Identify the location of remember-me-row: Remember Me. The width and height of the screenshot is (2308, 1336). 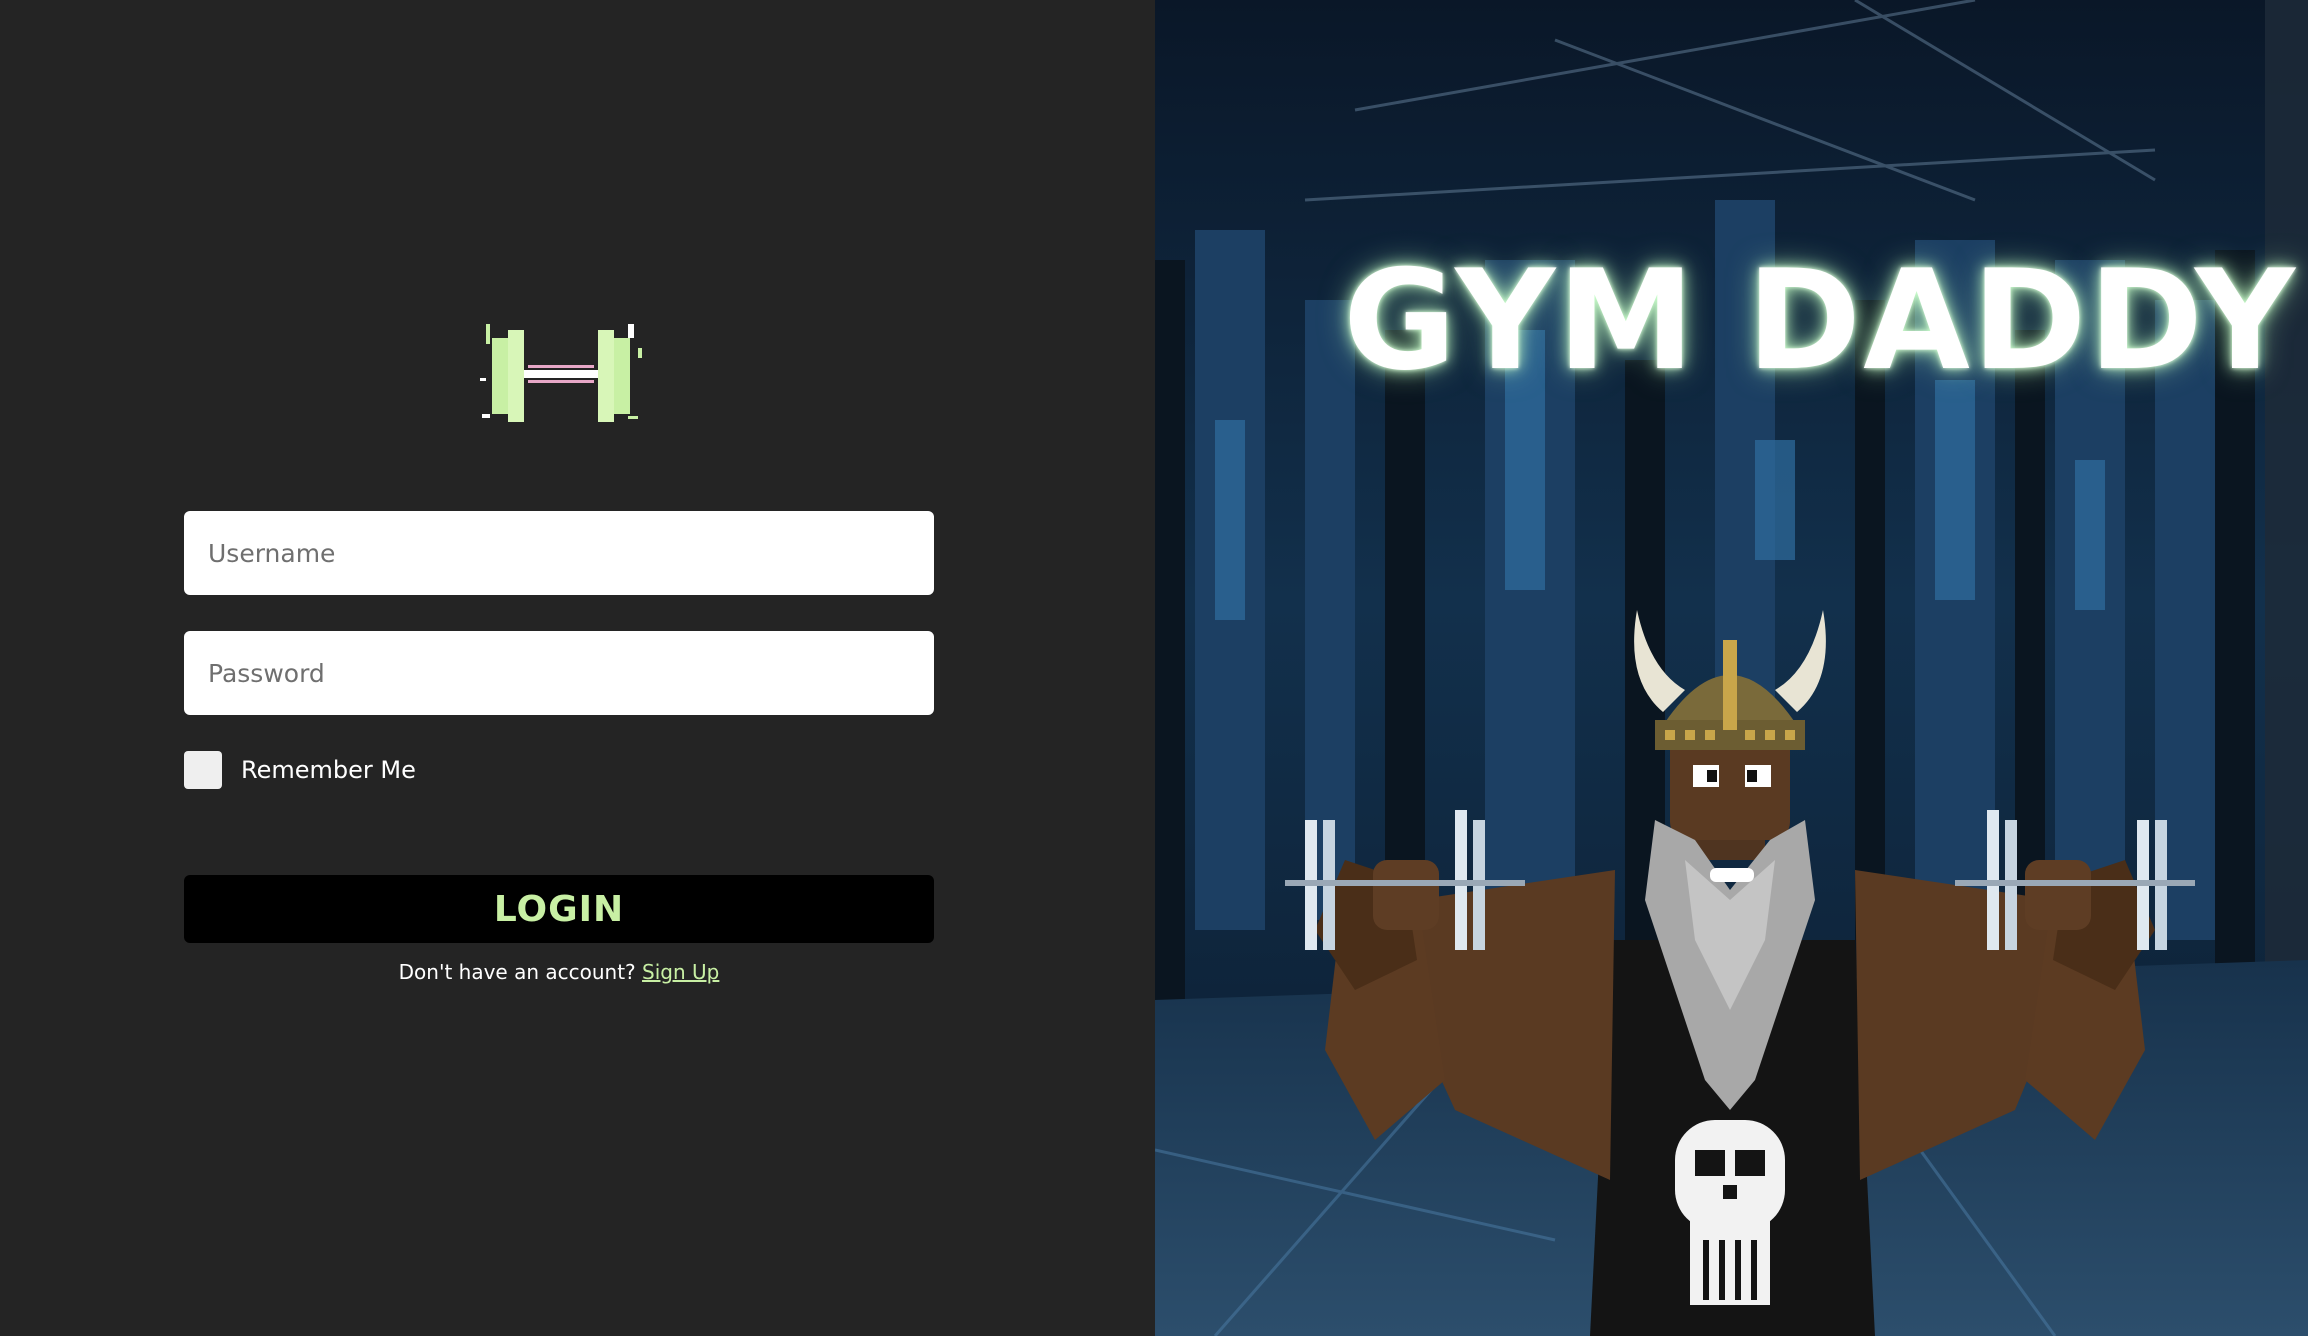
(300, 770).